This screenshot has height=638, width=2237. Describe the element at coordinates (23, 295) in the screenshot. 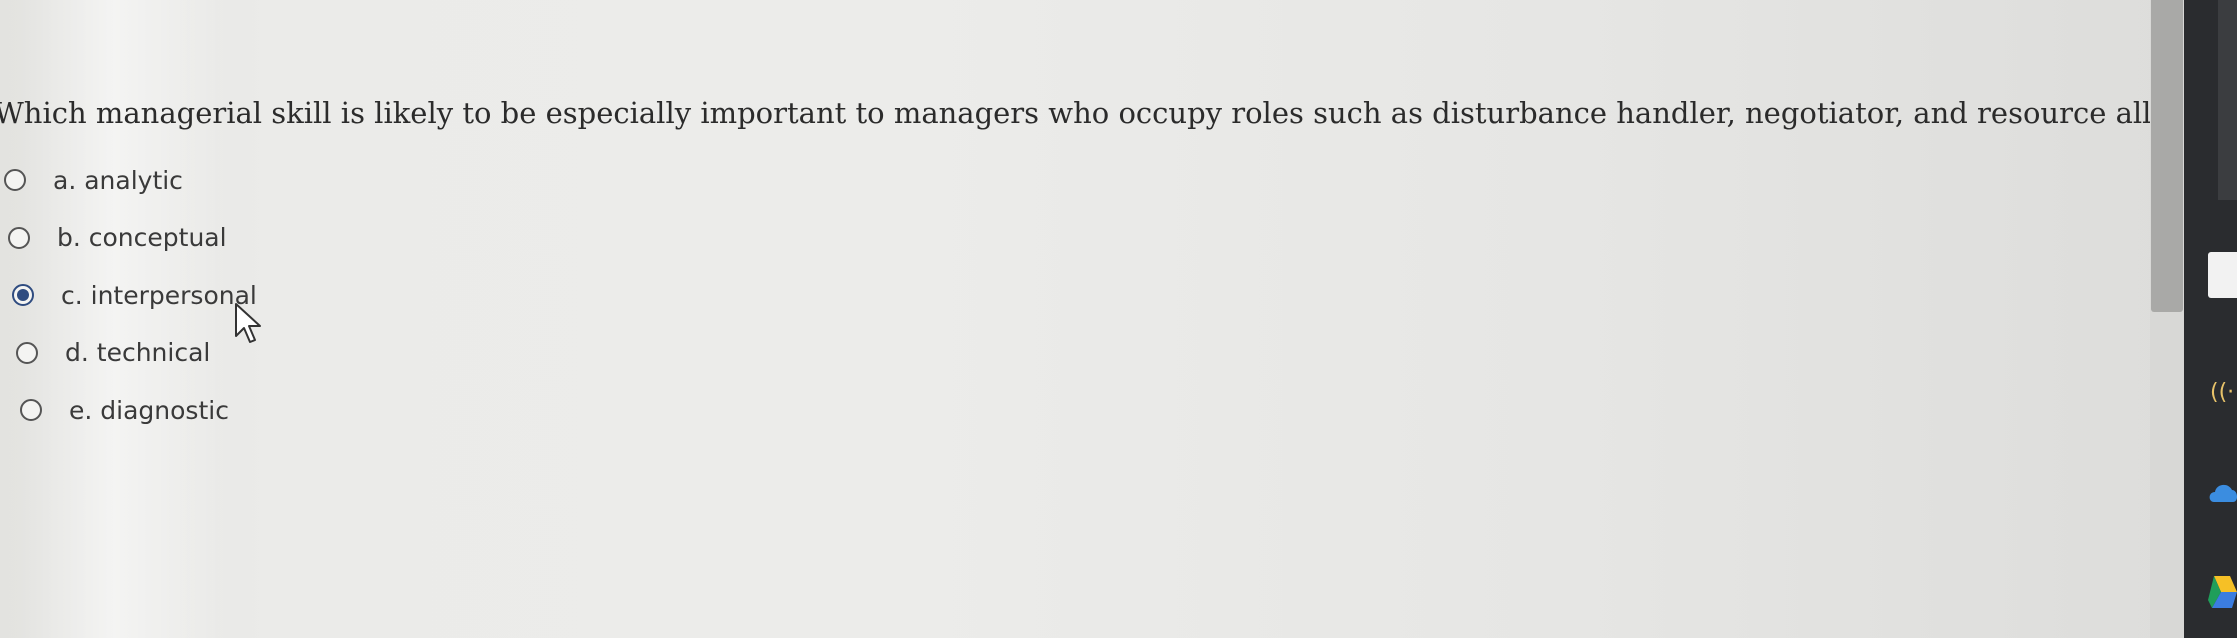

I see `radio-option-c` at that location.